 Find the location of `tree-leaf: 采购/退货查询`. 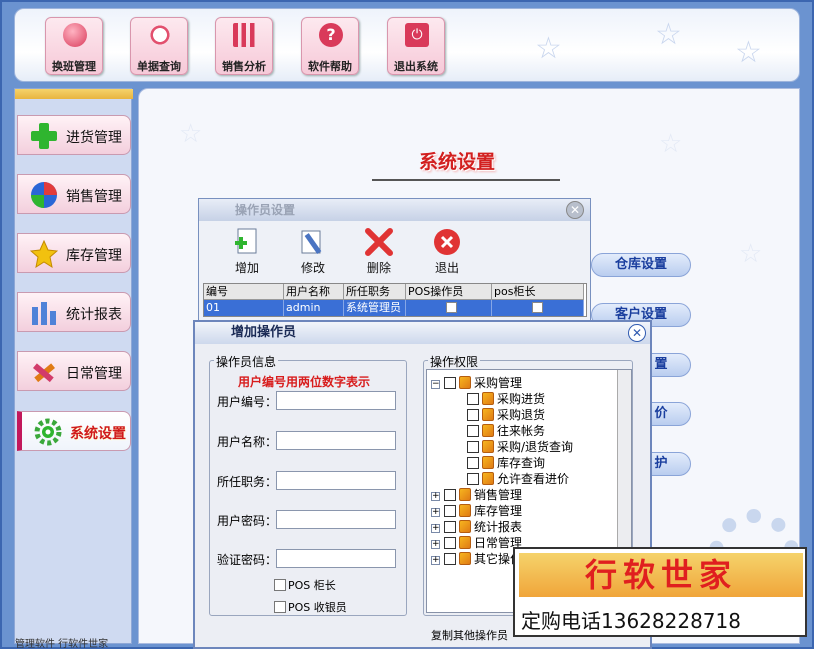

tree-leaf: 采购/退货查询 is located at coordinates (520, 446).